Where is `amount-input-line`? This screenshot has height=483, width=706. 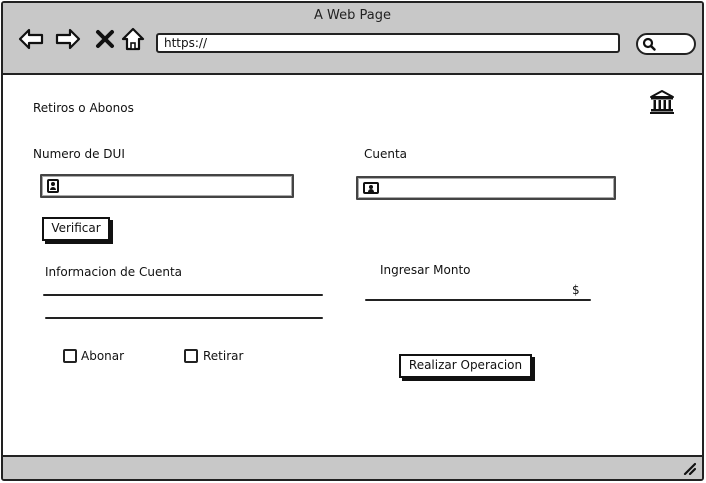
amount-input-line is located at coordinates (478, 300).